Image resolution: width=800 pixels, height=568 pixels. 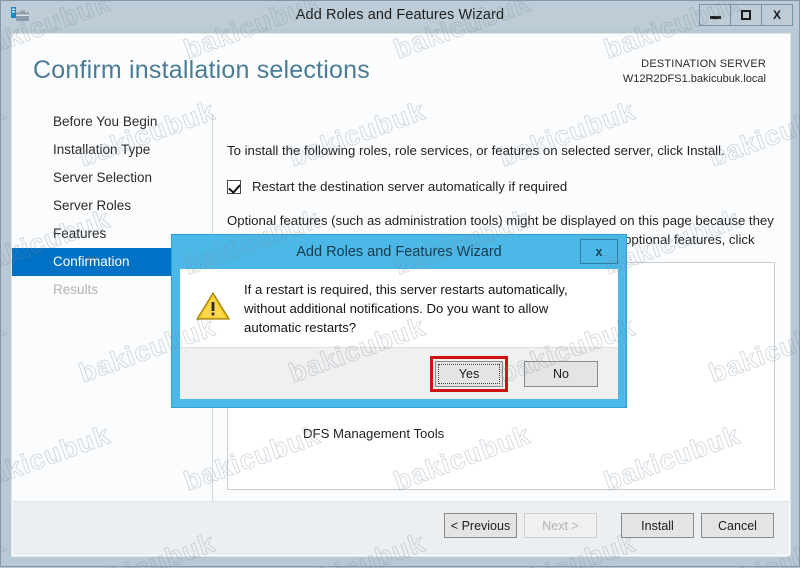 I want to click on title-bar: Add Roles and Features Wizard X, so click(x=400, y=15).